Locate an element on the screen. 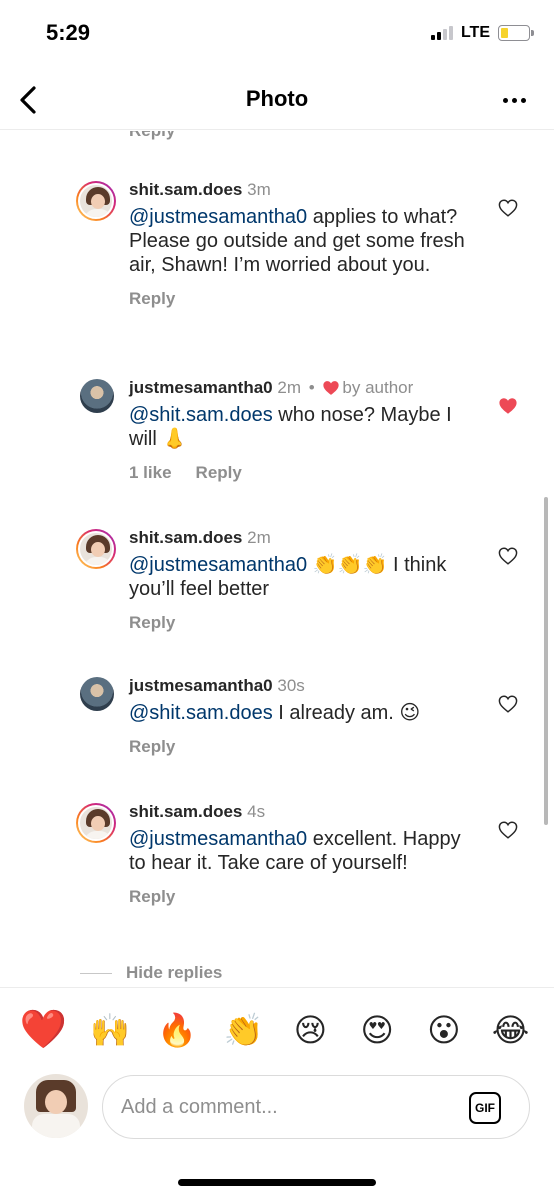 The width and height of the screenshot is (554, 1200). battery-level is located at coordinates (504, 33).